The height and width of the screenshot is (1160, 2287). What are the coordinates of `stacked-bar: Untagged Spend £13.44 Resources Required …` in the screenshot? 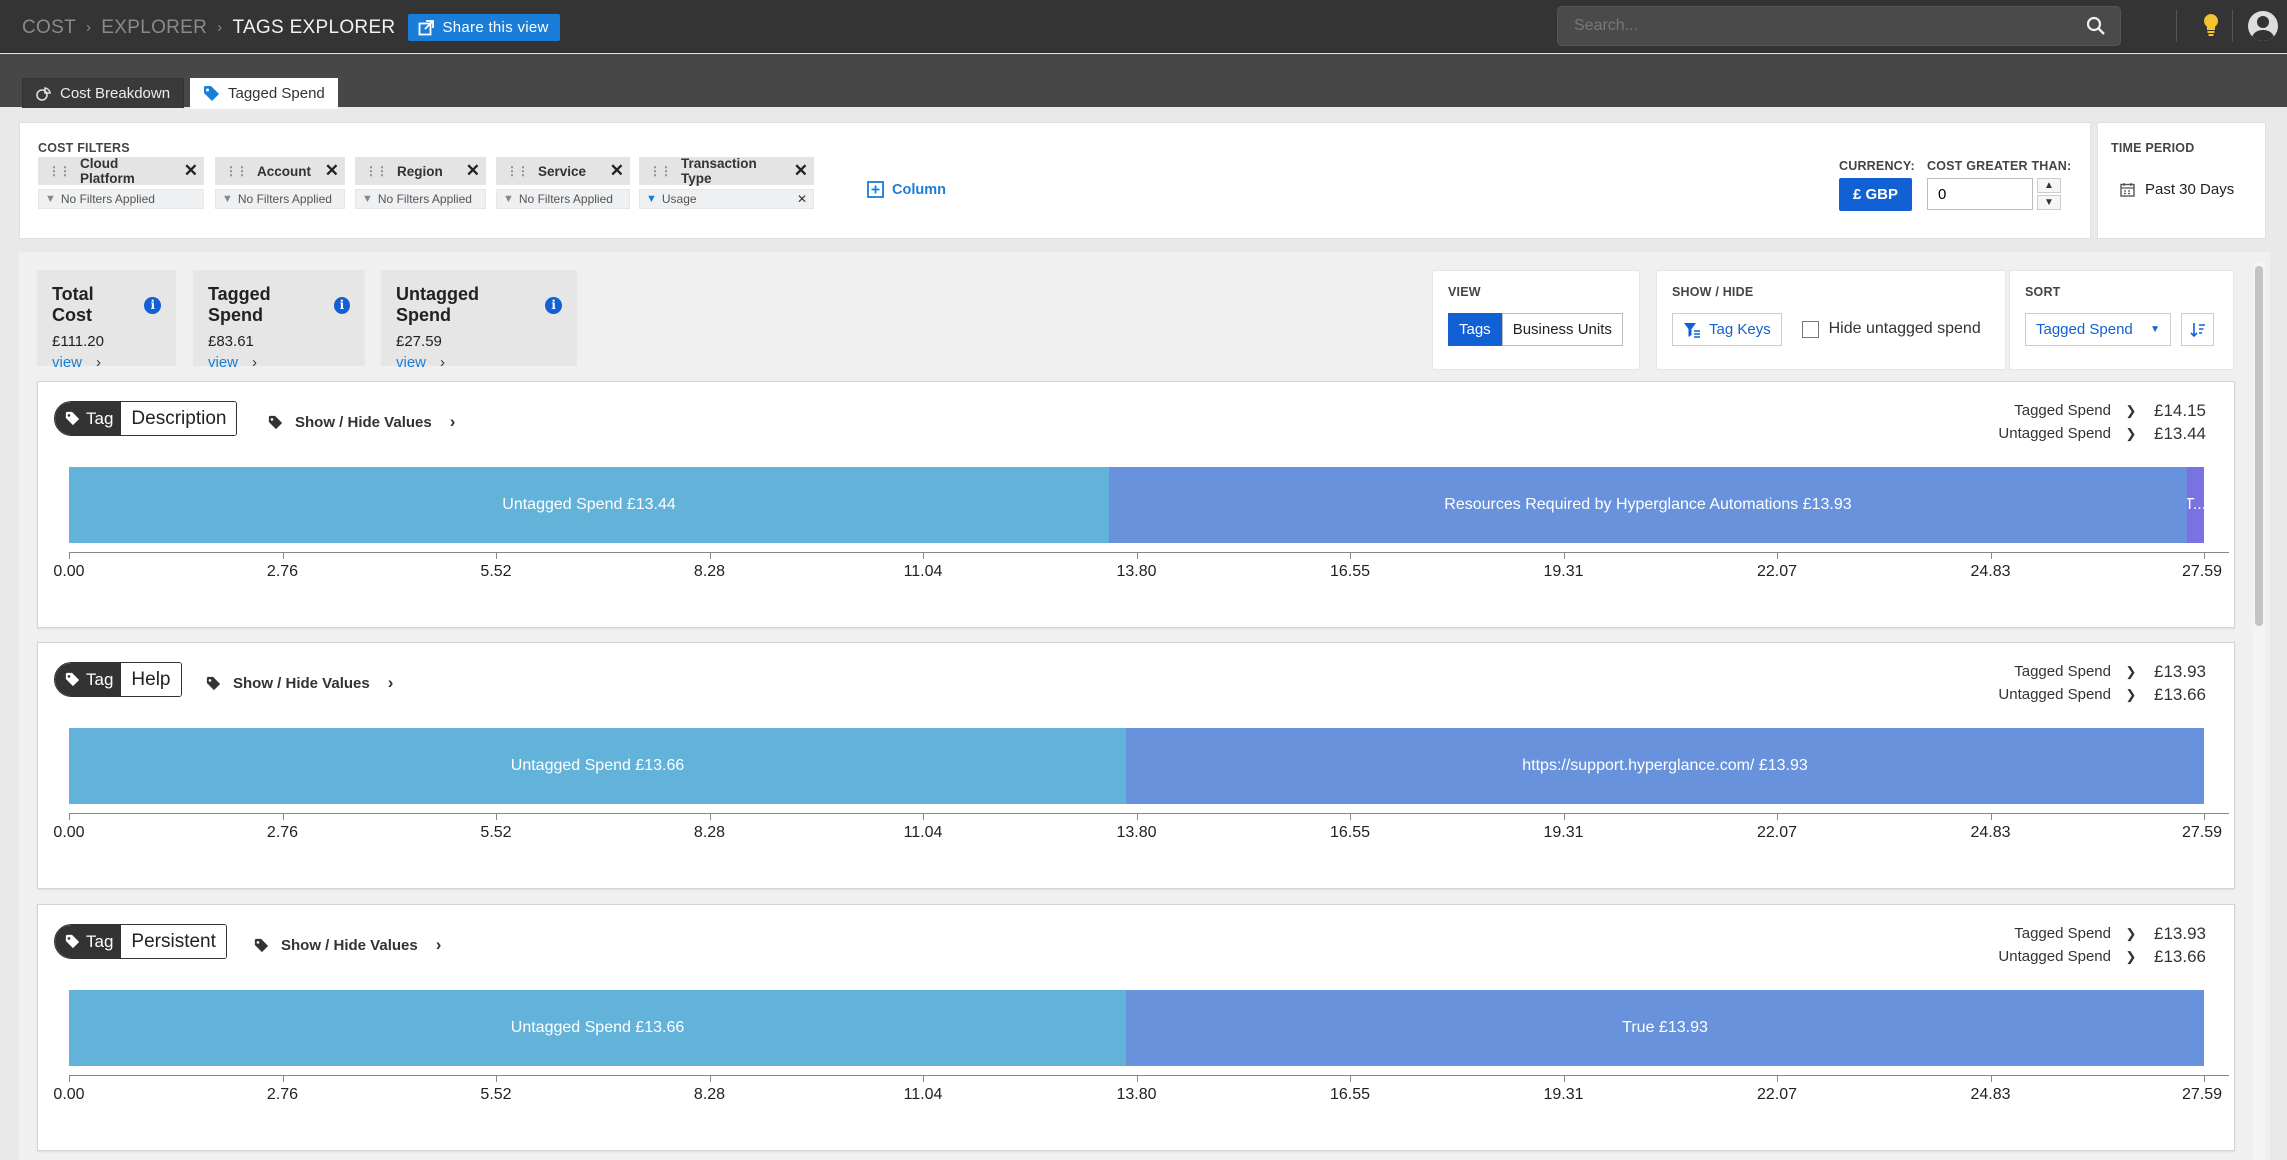 It's located at (1136, 505).